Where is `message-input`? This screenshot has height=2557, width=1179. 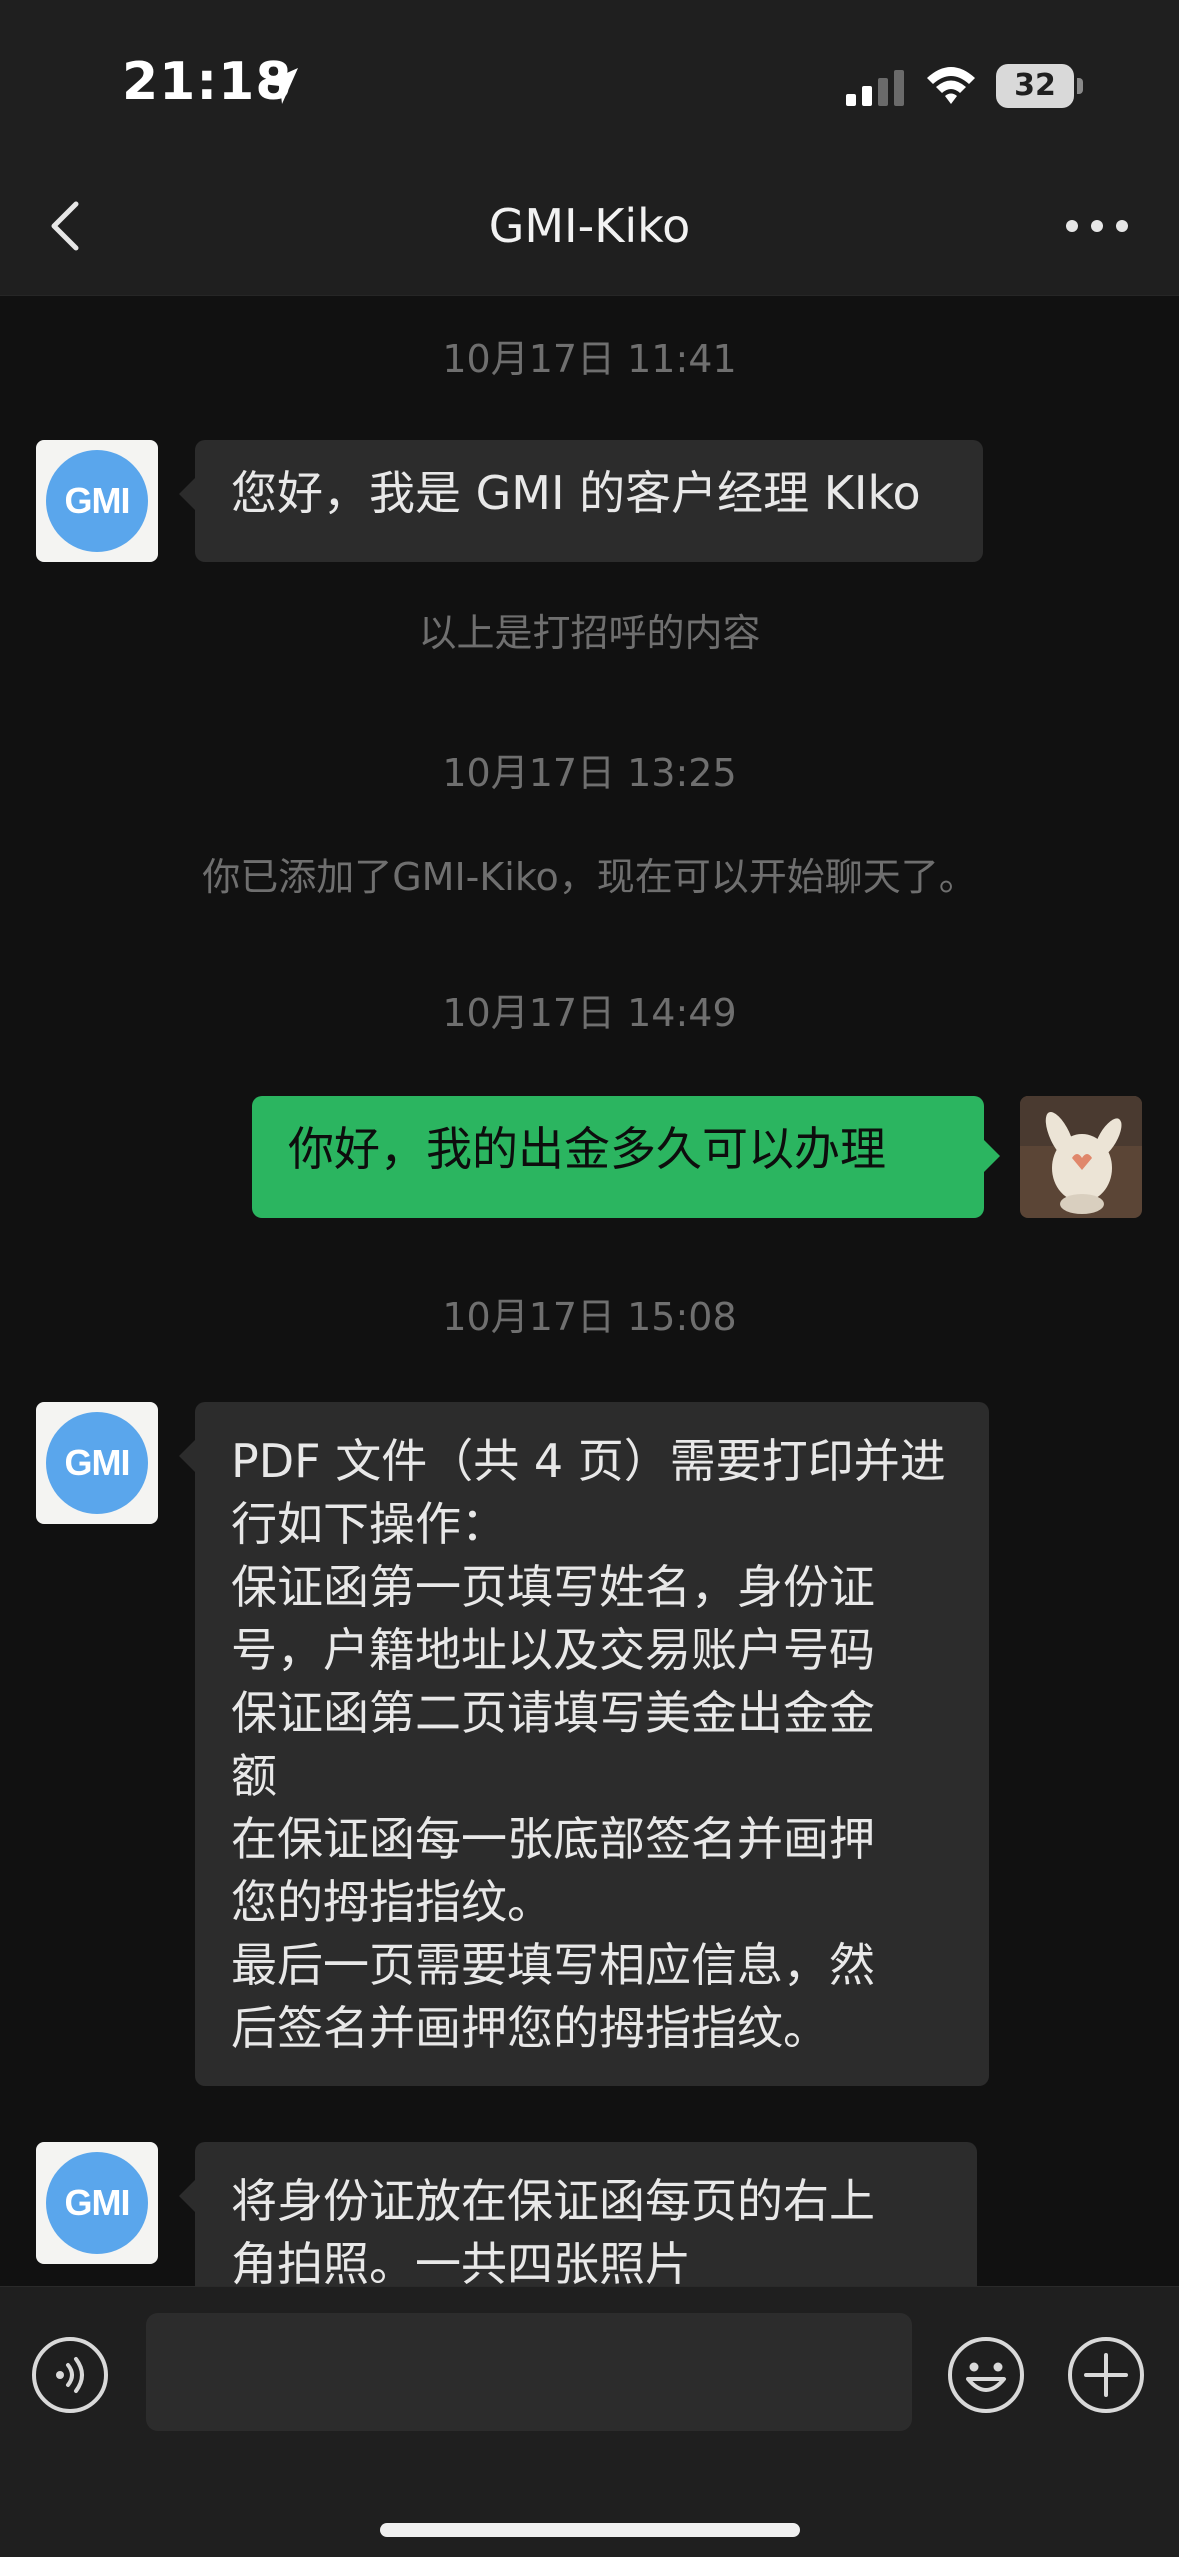 message-input is located at coordinates (529, 2372).